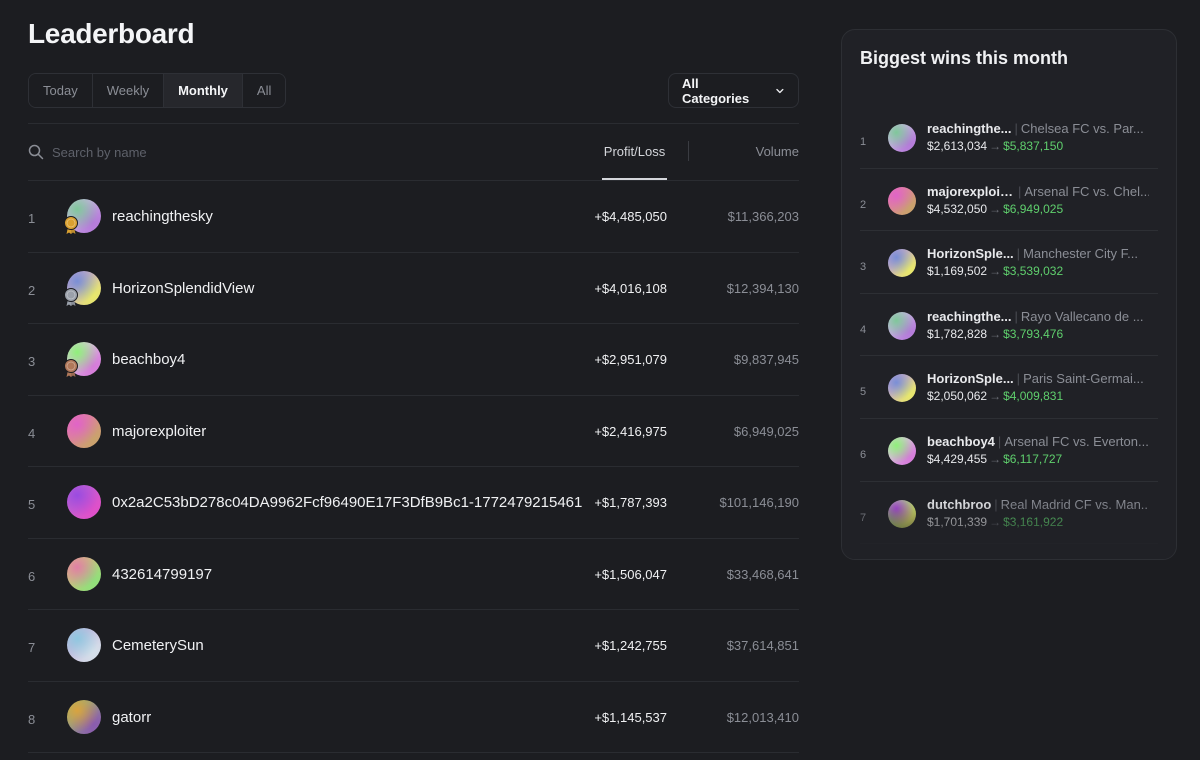  I want to click on table-row: 4 majorexploiter +$2,416,975 $6,949,025, so click(413, 431).